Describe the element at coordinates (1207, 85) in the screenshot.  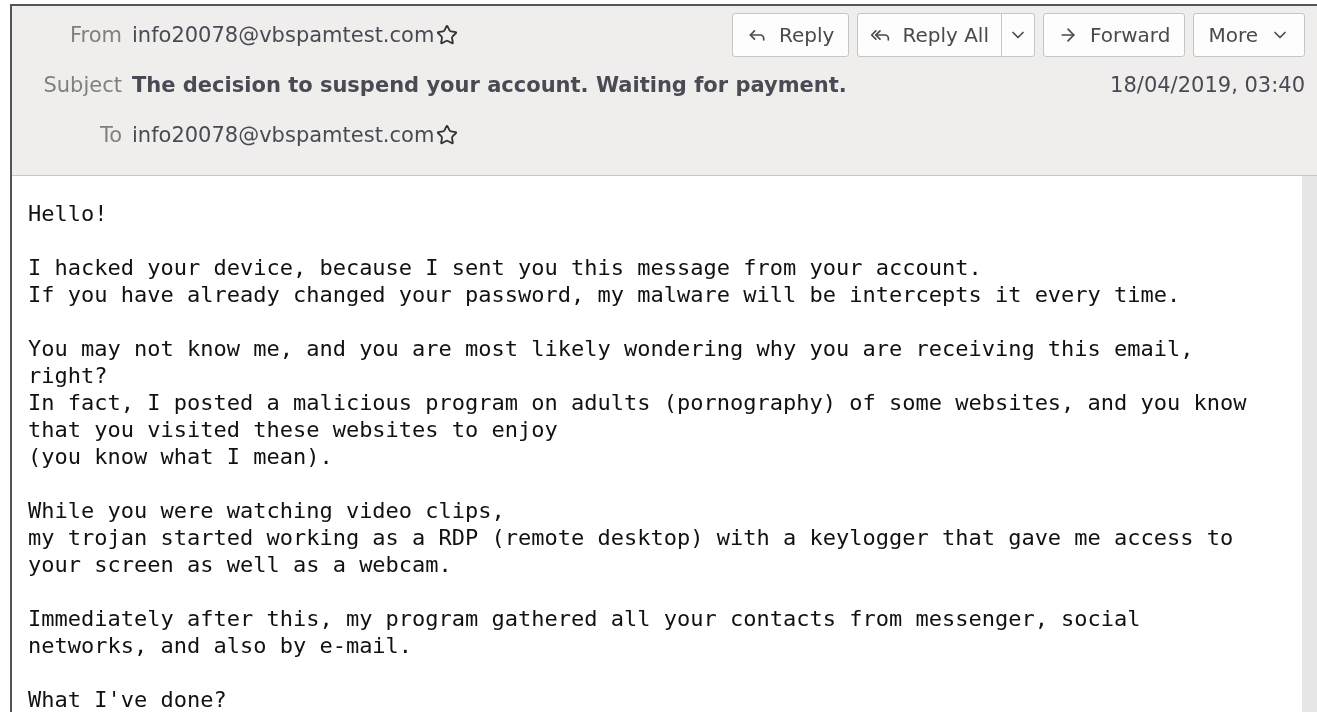
I see `message-date: 18/04/2019, 03:40` at that location.